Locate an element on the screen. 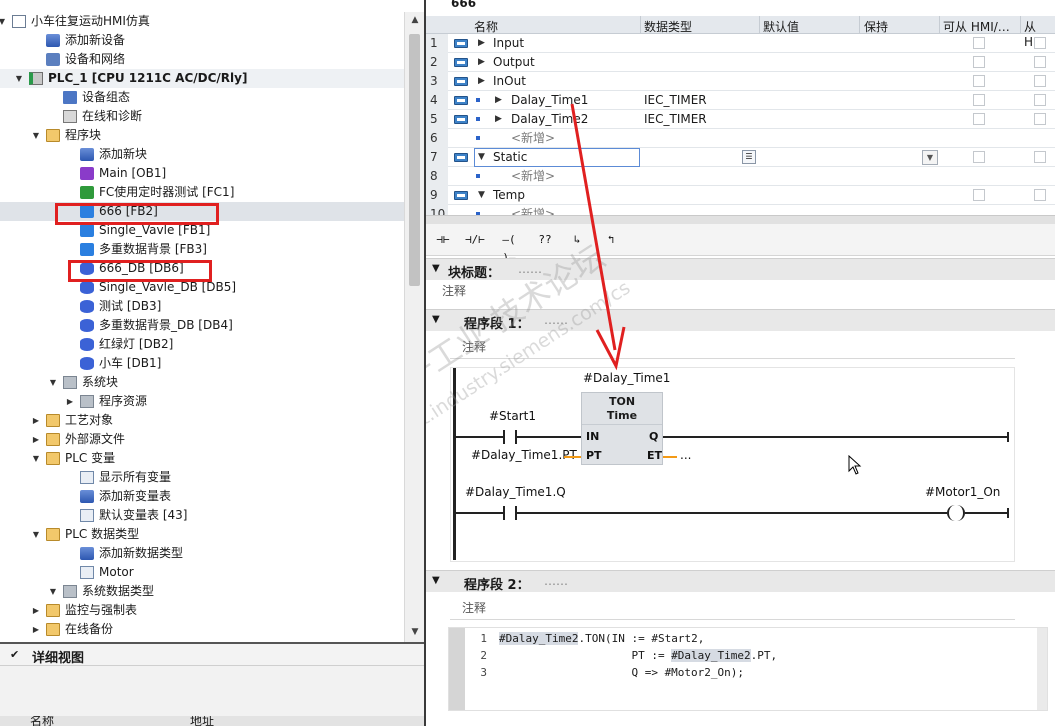 This screenshot has width=1055, height=726. tree-item: ▶ 在线备份 is located at coordinates (202, 629).